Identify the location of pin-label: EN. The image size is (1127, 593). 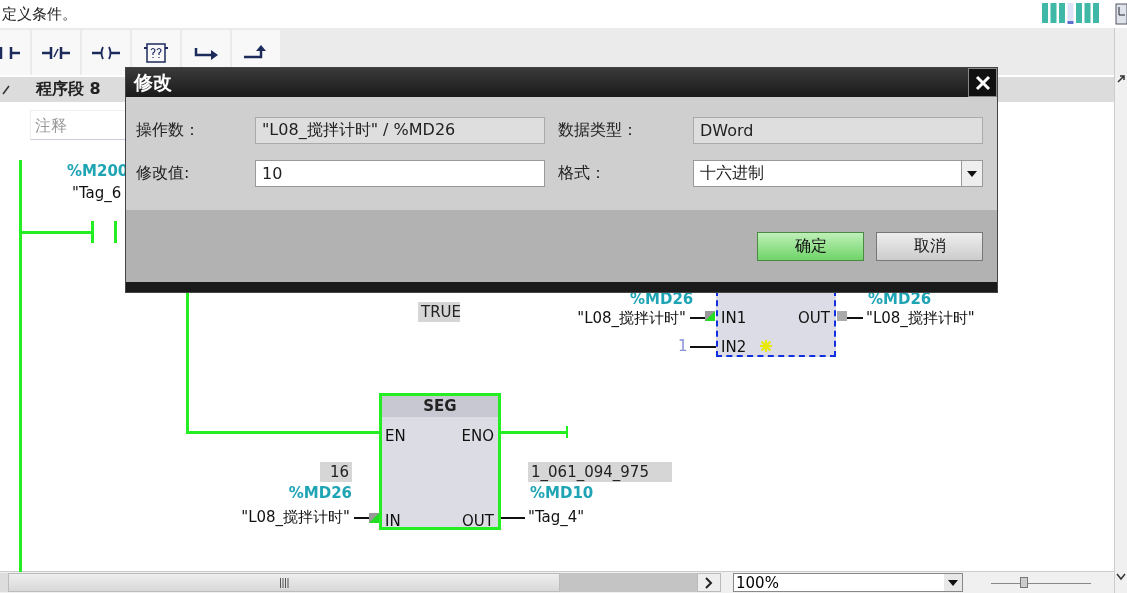
(395, 436).